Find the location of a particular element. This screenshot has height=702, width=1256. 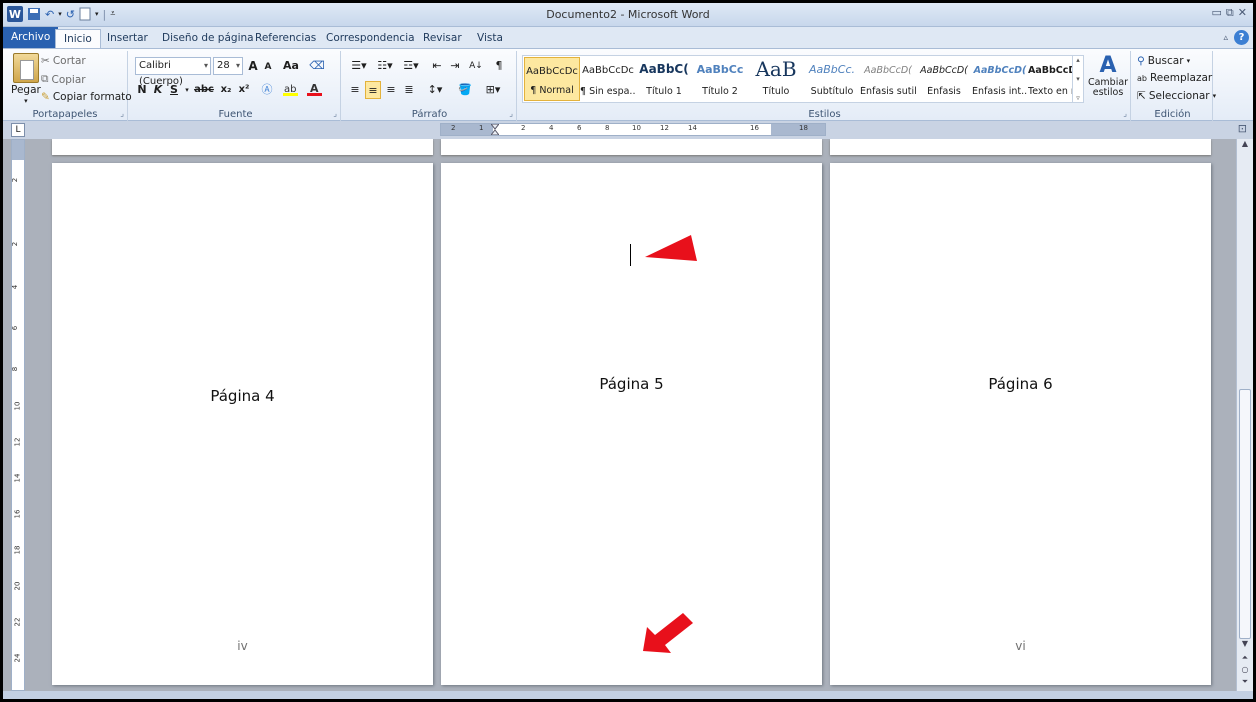

copy-icon: ⧉ is located at coordinates (45, 79).